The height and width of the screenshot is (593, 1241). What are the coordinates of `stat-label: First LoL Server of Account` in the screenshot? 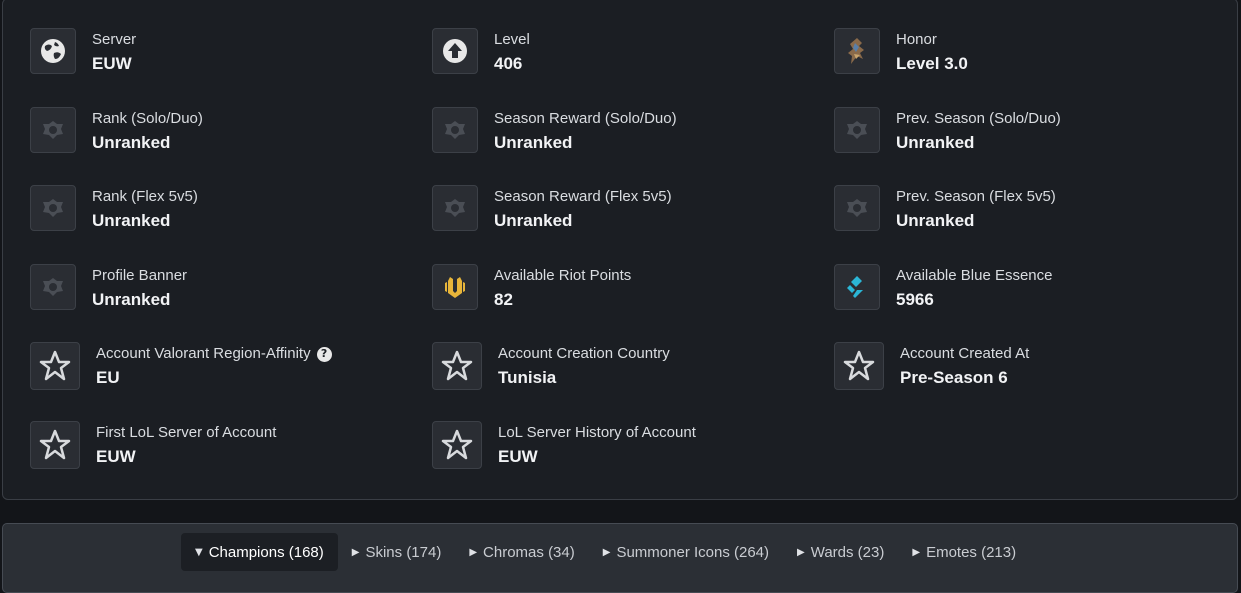 It's located at (186, 432).